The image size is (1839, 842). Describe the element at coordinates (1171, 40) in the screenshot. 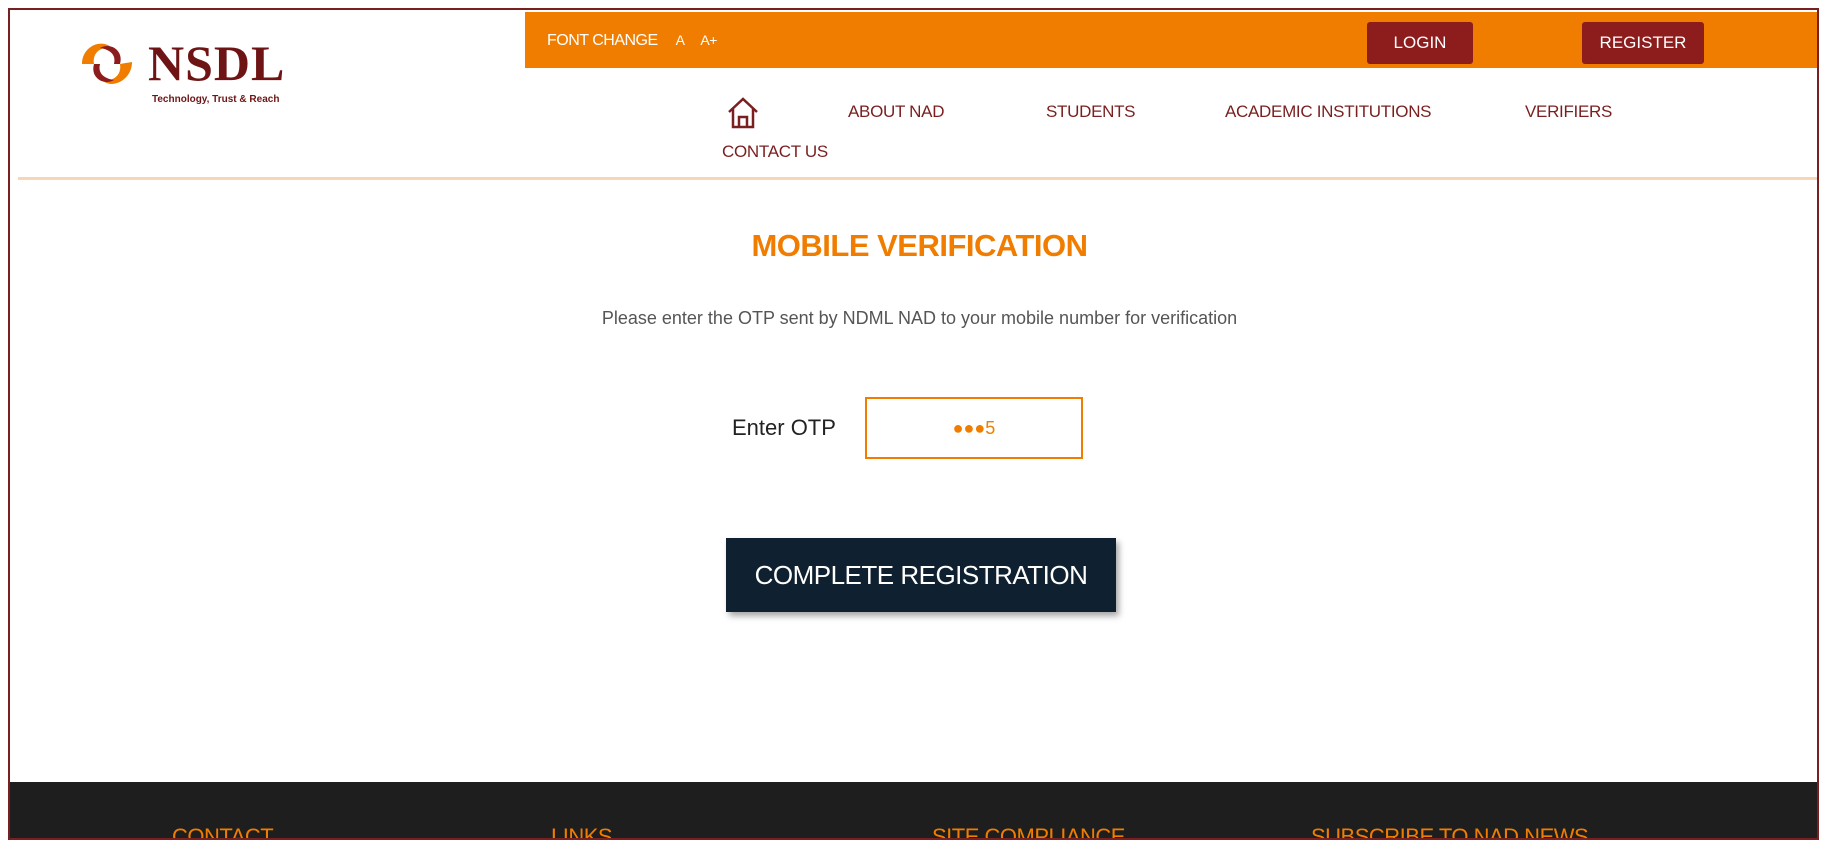

I see `top-bar: FONT CHANGE A A+ LOGIN REGISTER` at that location.